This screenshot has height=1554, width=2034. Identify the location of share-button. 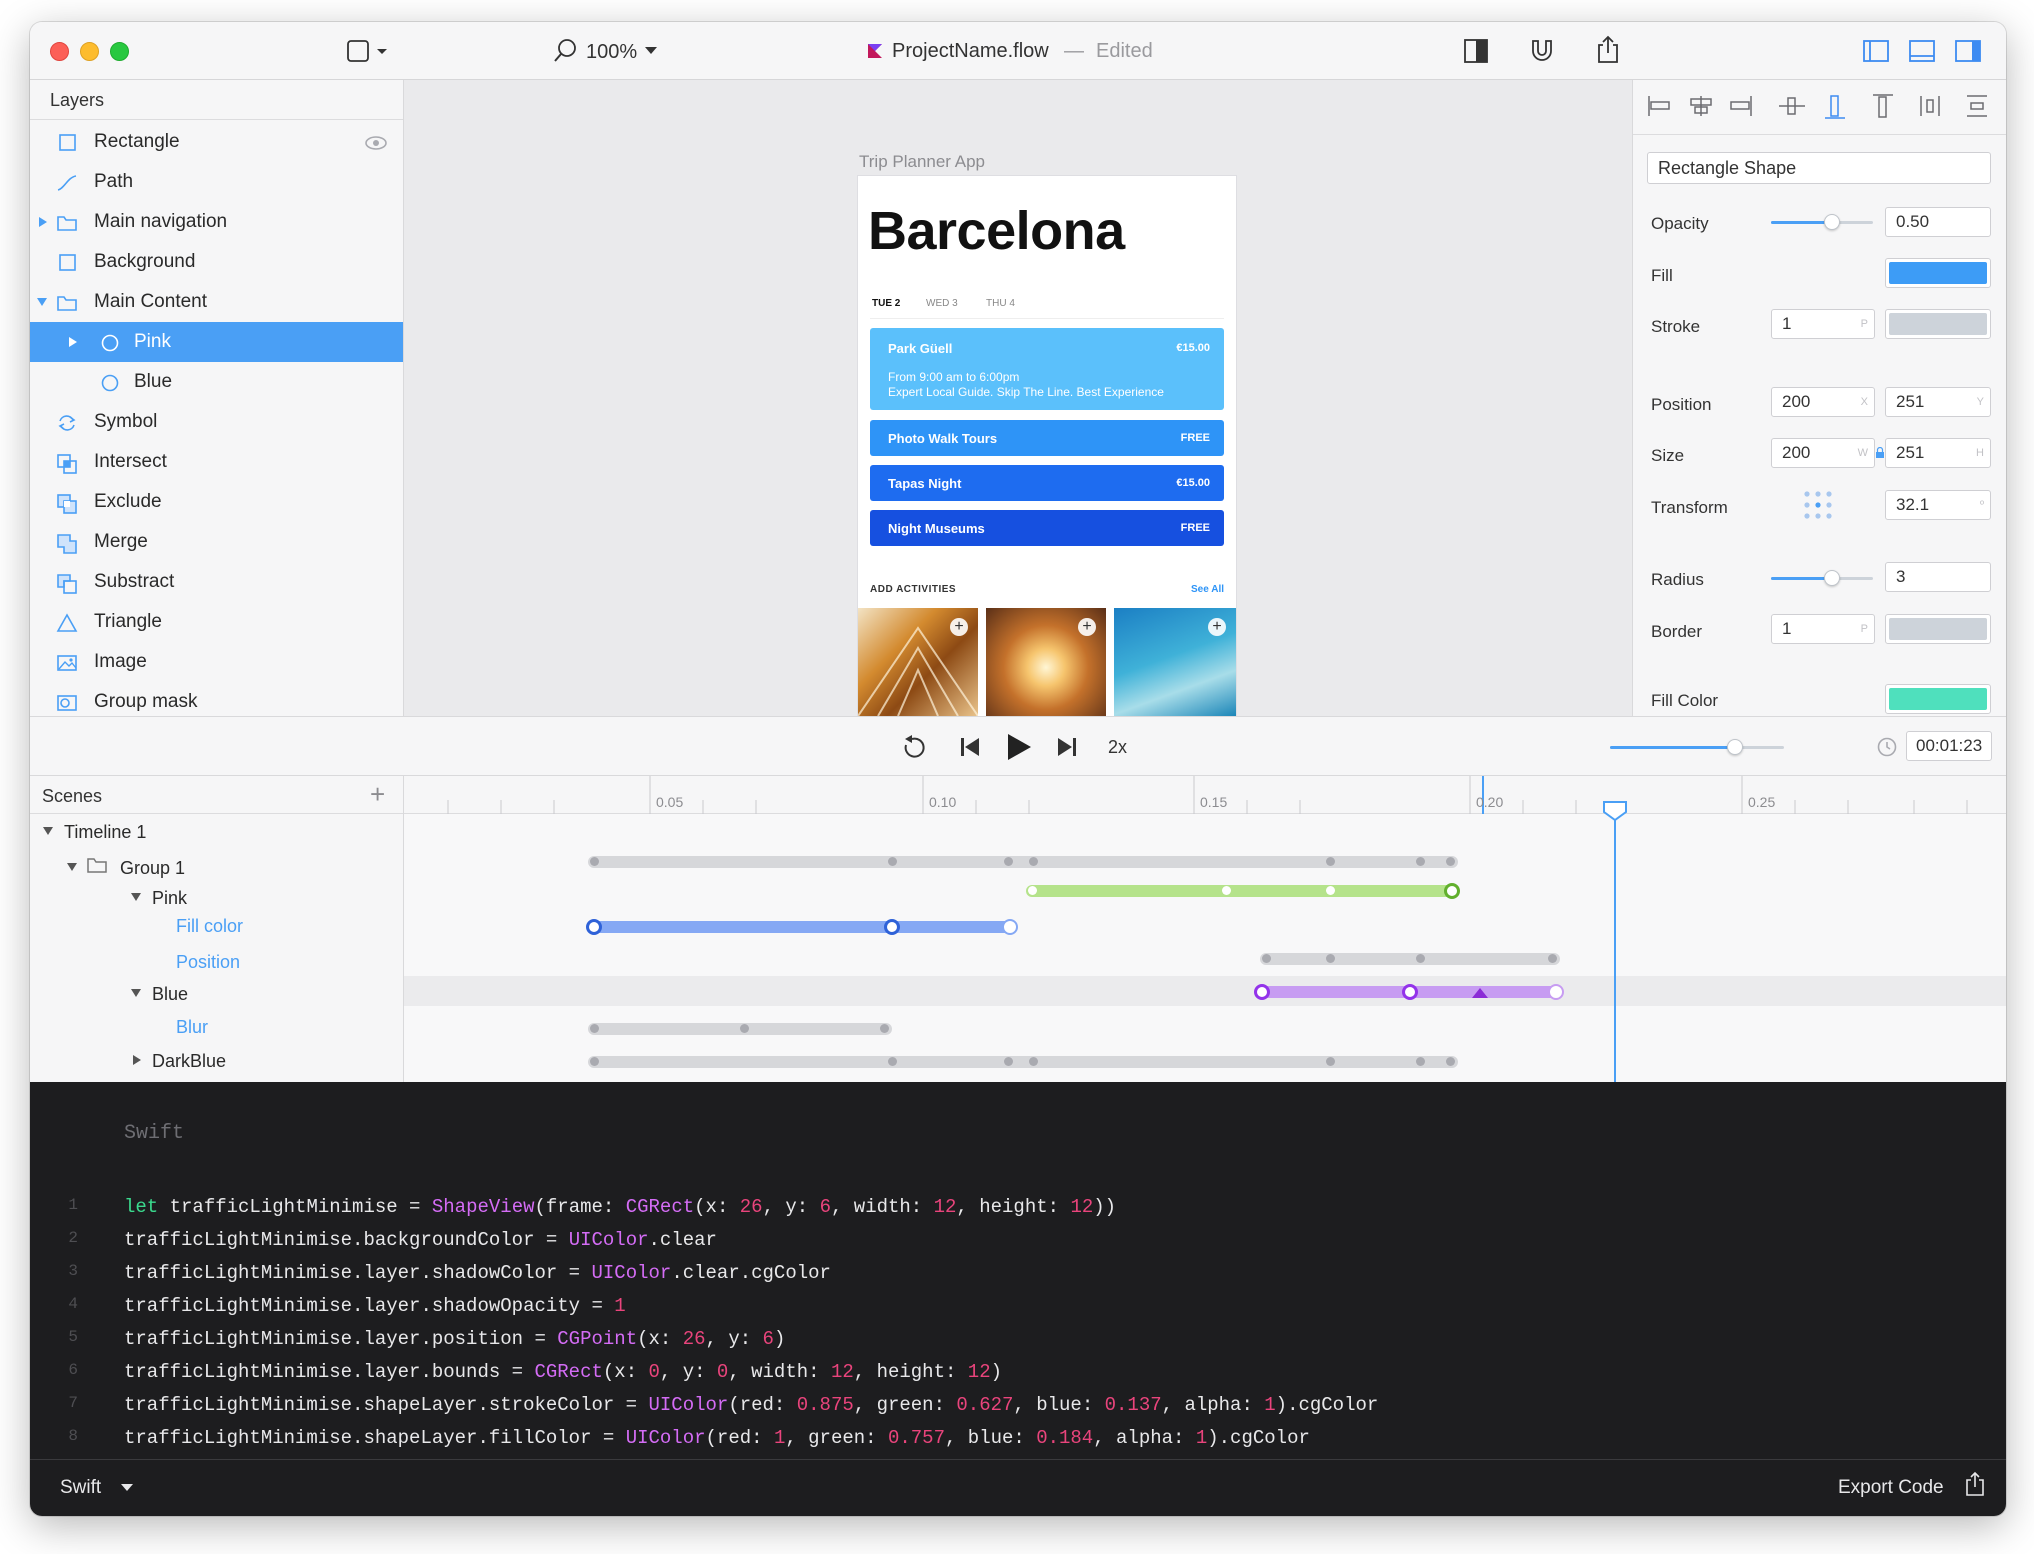
(1608, 52).